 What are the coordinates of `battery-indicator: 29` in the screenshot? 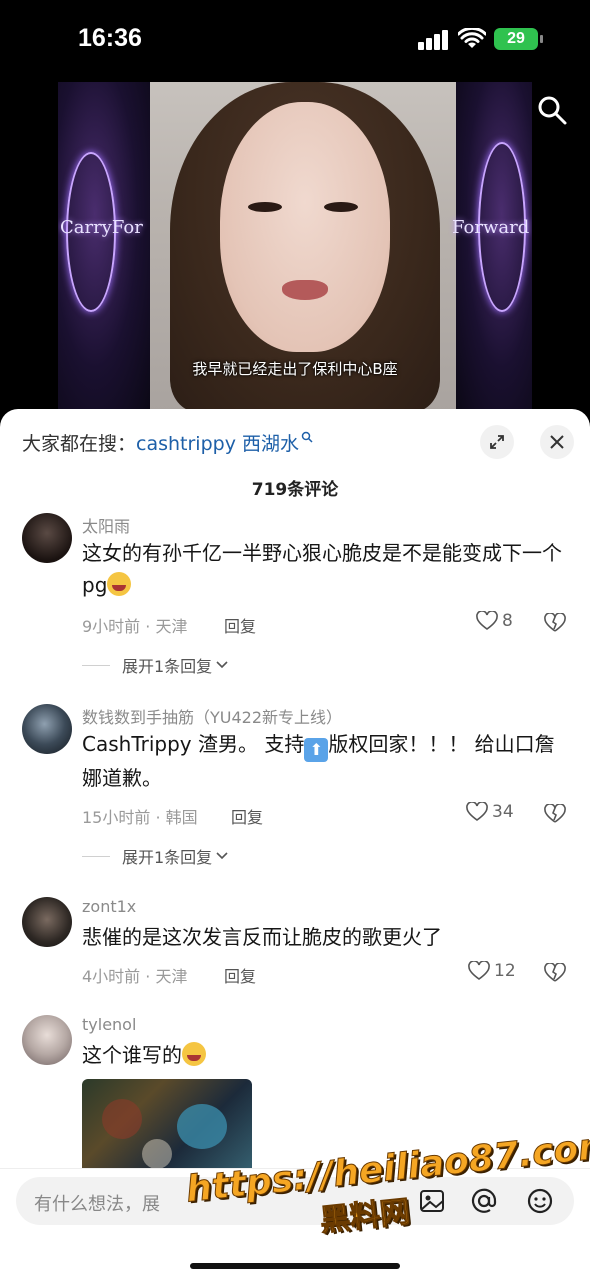 It's located at (518, 39).